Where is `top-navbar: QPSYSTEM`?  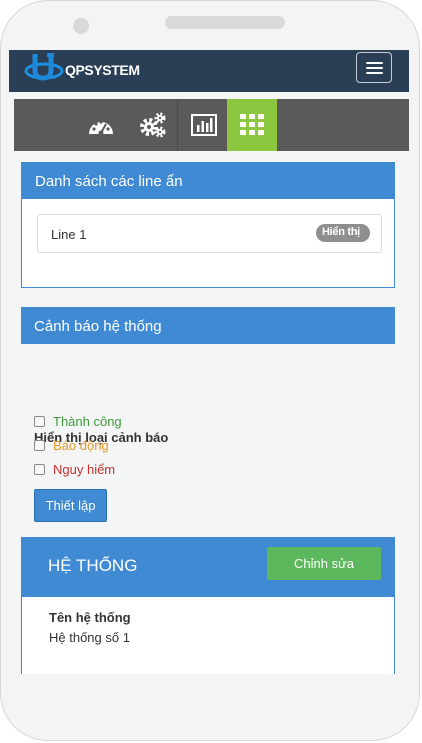
top-navbar: QPSYSTEM is located at coordinates (209, 71).